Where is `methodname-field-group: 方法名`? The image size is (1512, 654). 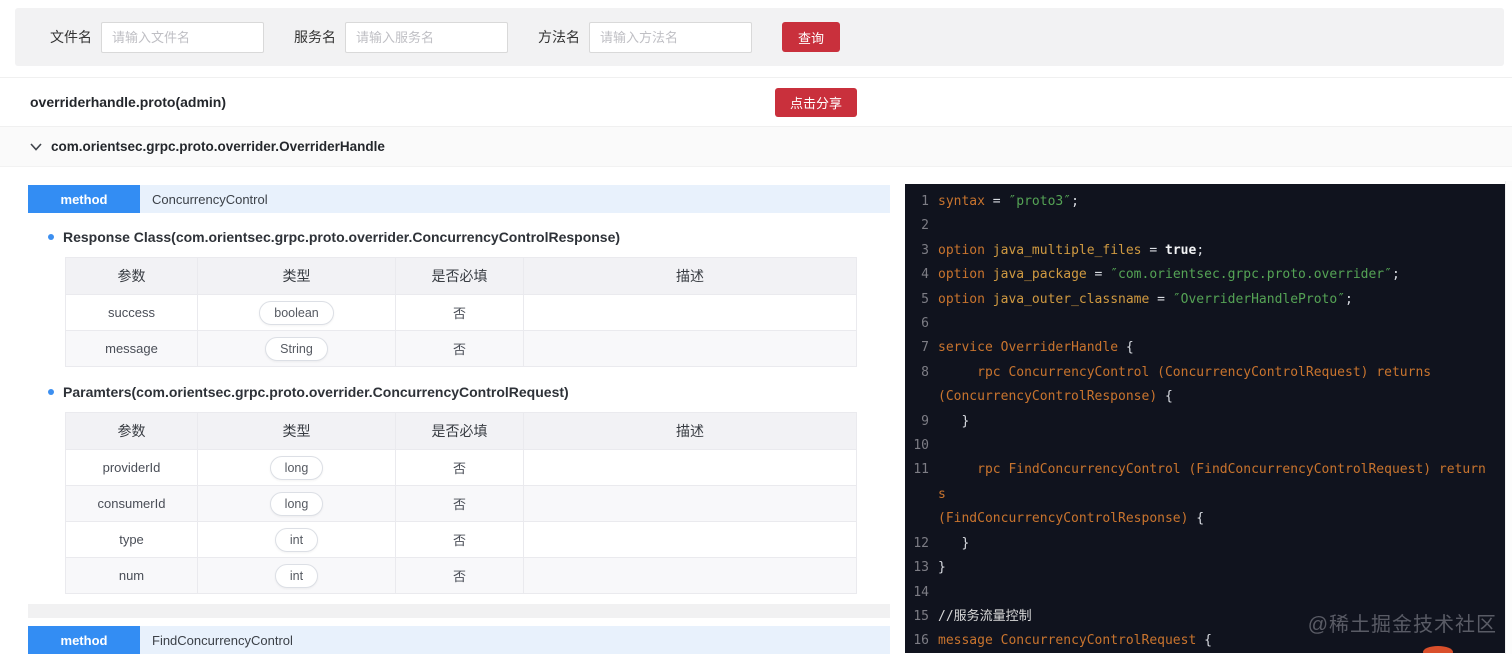
methodname-field-group: 方法名 is located at coordinates (645, 37).